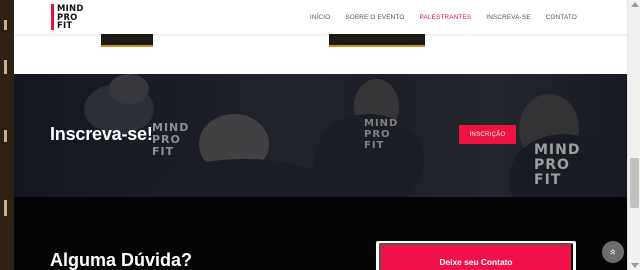 This screenshot has height=270, width=640. I want to click on nav-item-palestrantes: PALESTRANTES, so click(446, 17).